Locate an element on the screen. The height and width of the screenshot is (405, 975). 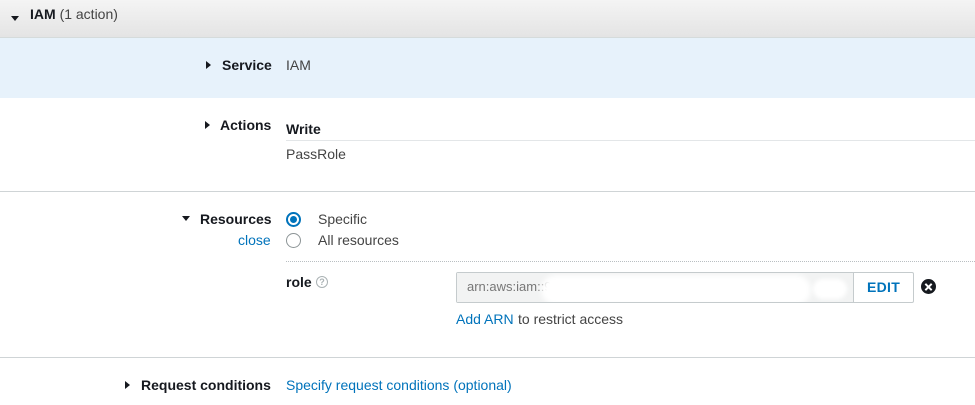
help-icon: ? is located at coordinates (322, 282).